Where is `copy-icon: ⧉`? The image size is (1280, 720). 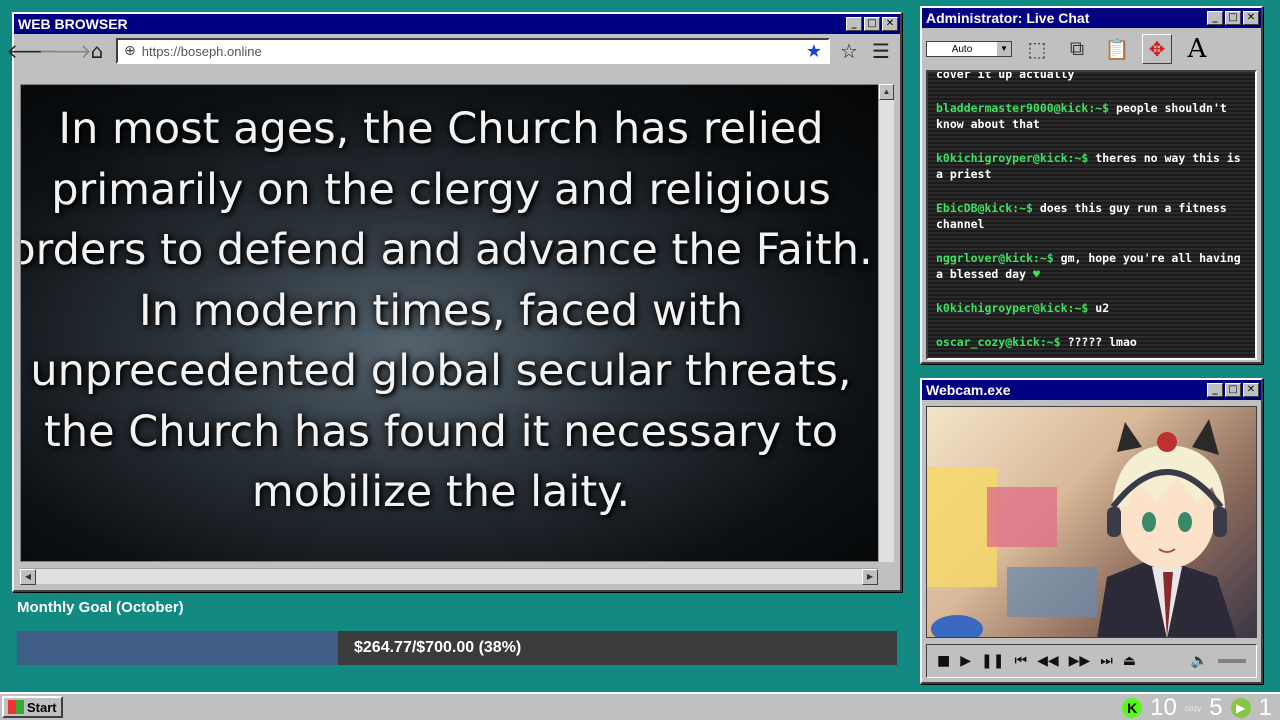
copy-icon: ⧉ is located at coordinates (1077, 49).